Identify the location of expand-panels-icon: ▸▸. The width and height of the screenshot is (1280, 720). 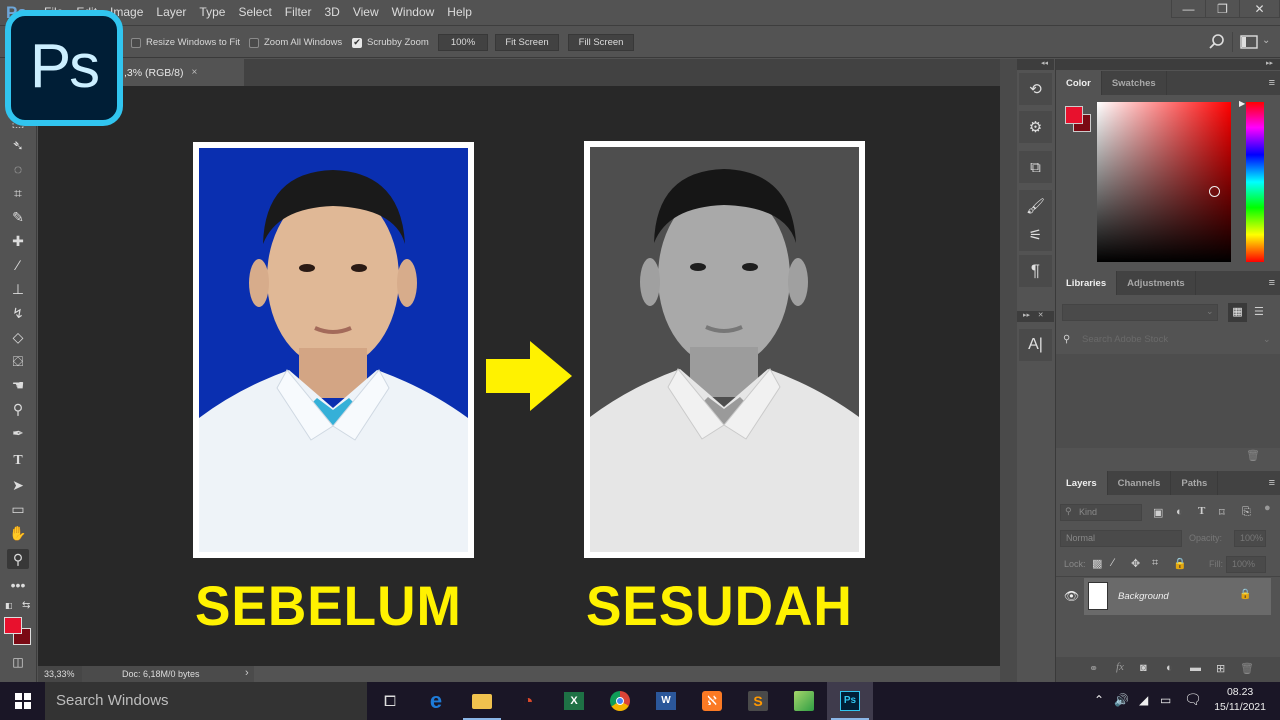
(1168, 64).